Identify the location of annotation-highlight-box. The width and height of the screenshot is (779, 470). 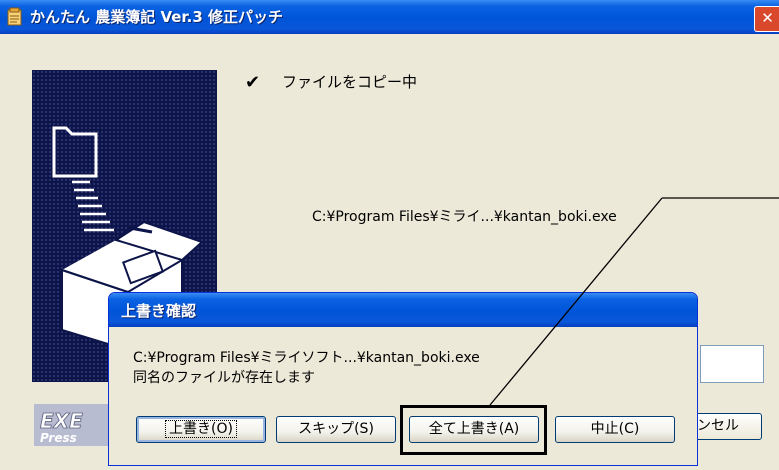
(473, 430).